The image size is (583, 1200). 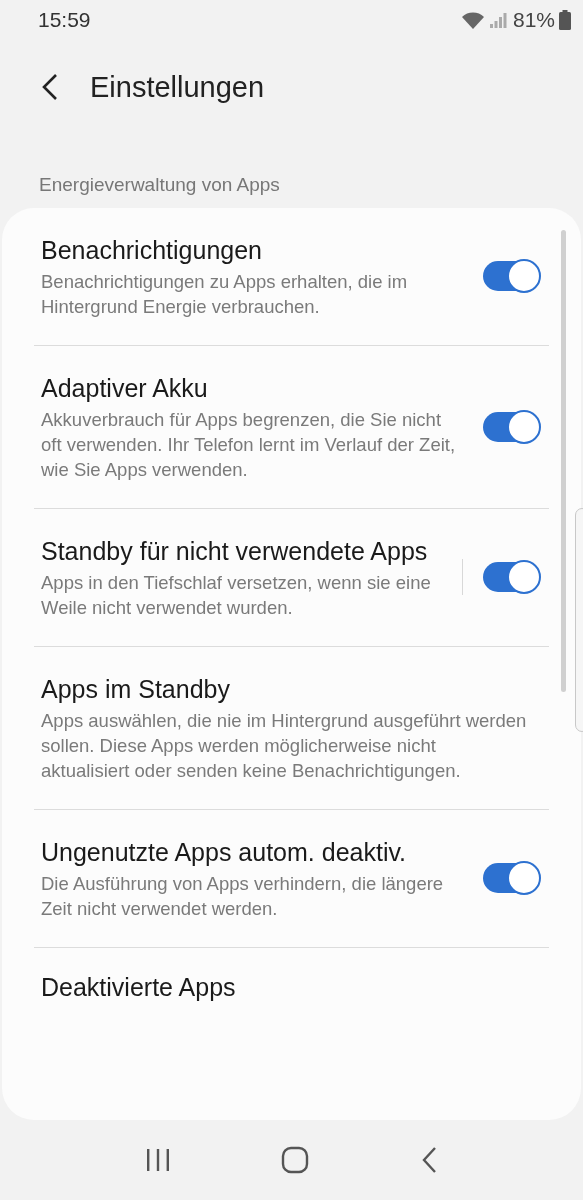 I want to click on item-title: Benachrichtigungen, so click(x=152, y=250).